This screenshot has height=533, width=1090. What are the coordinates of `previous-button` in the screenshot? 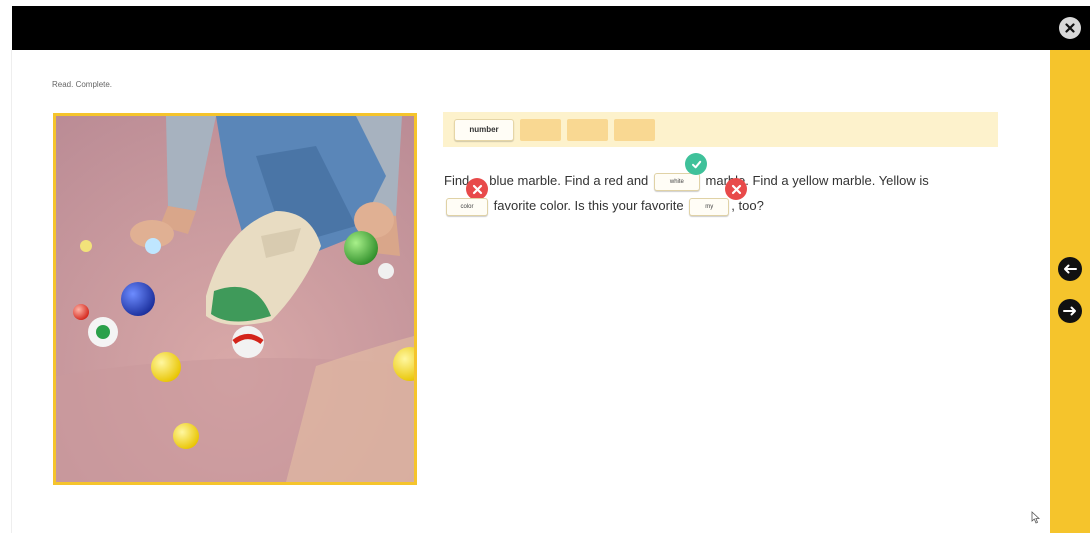 It's located at (1070, 269).